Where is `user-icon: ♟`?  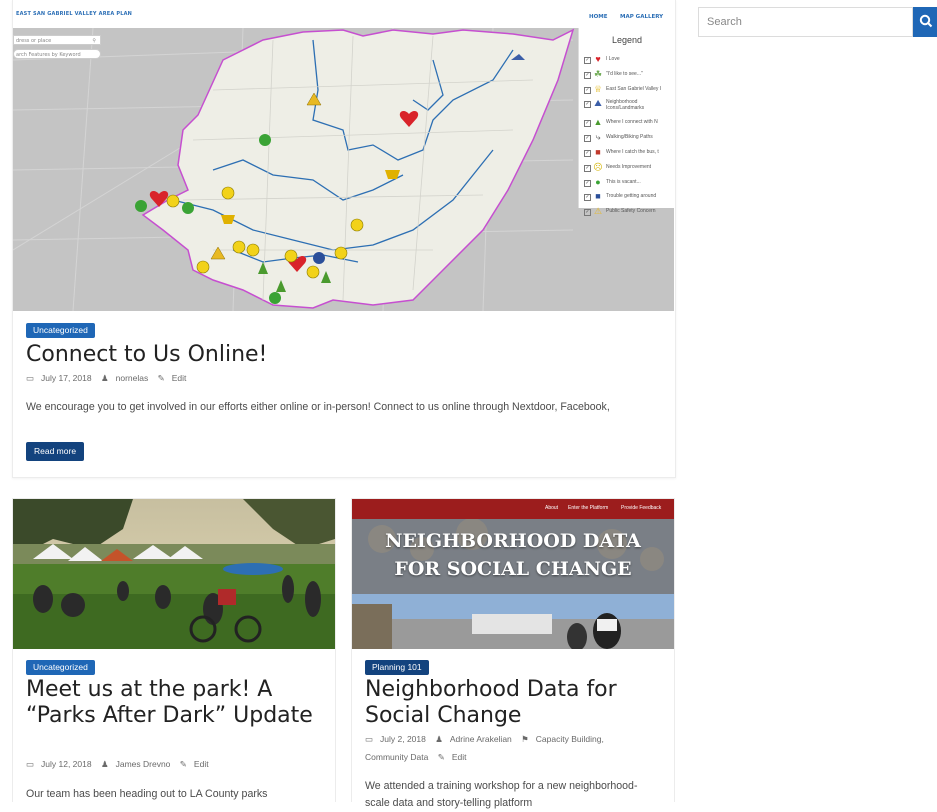
user-icon: ♟ is located at coordinates (439, 739).